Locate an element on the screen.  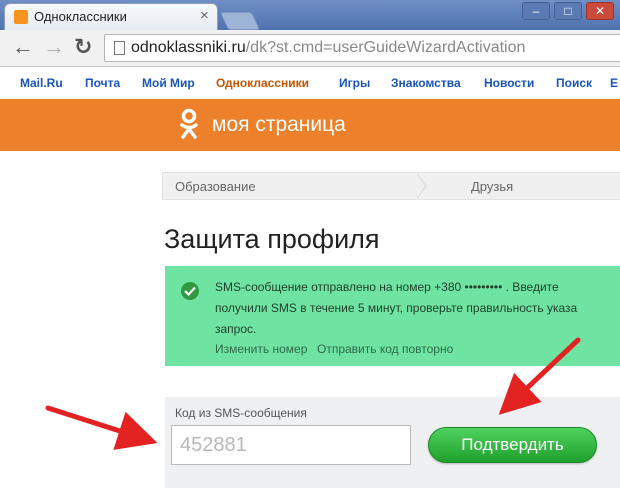
portal-link-moy-mir: Мой Мир is located at coordinates (168, 83).